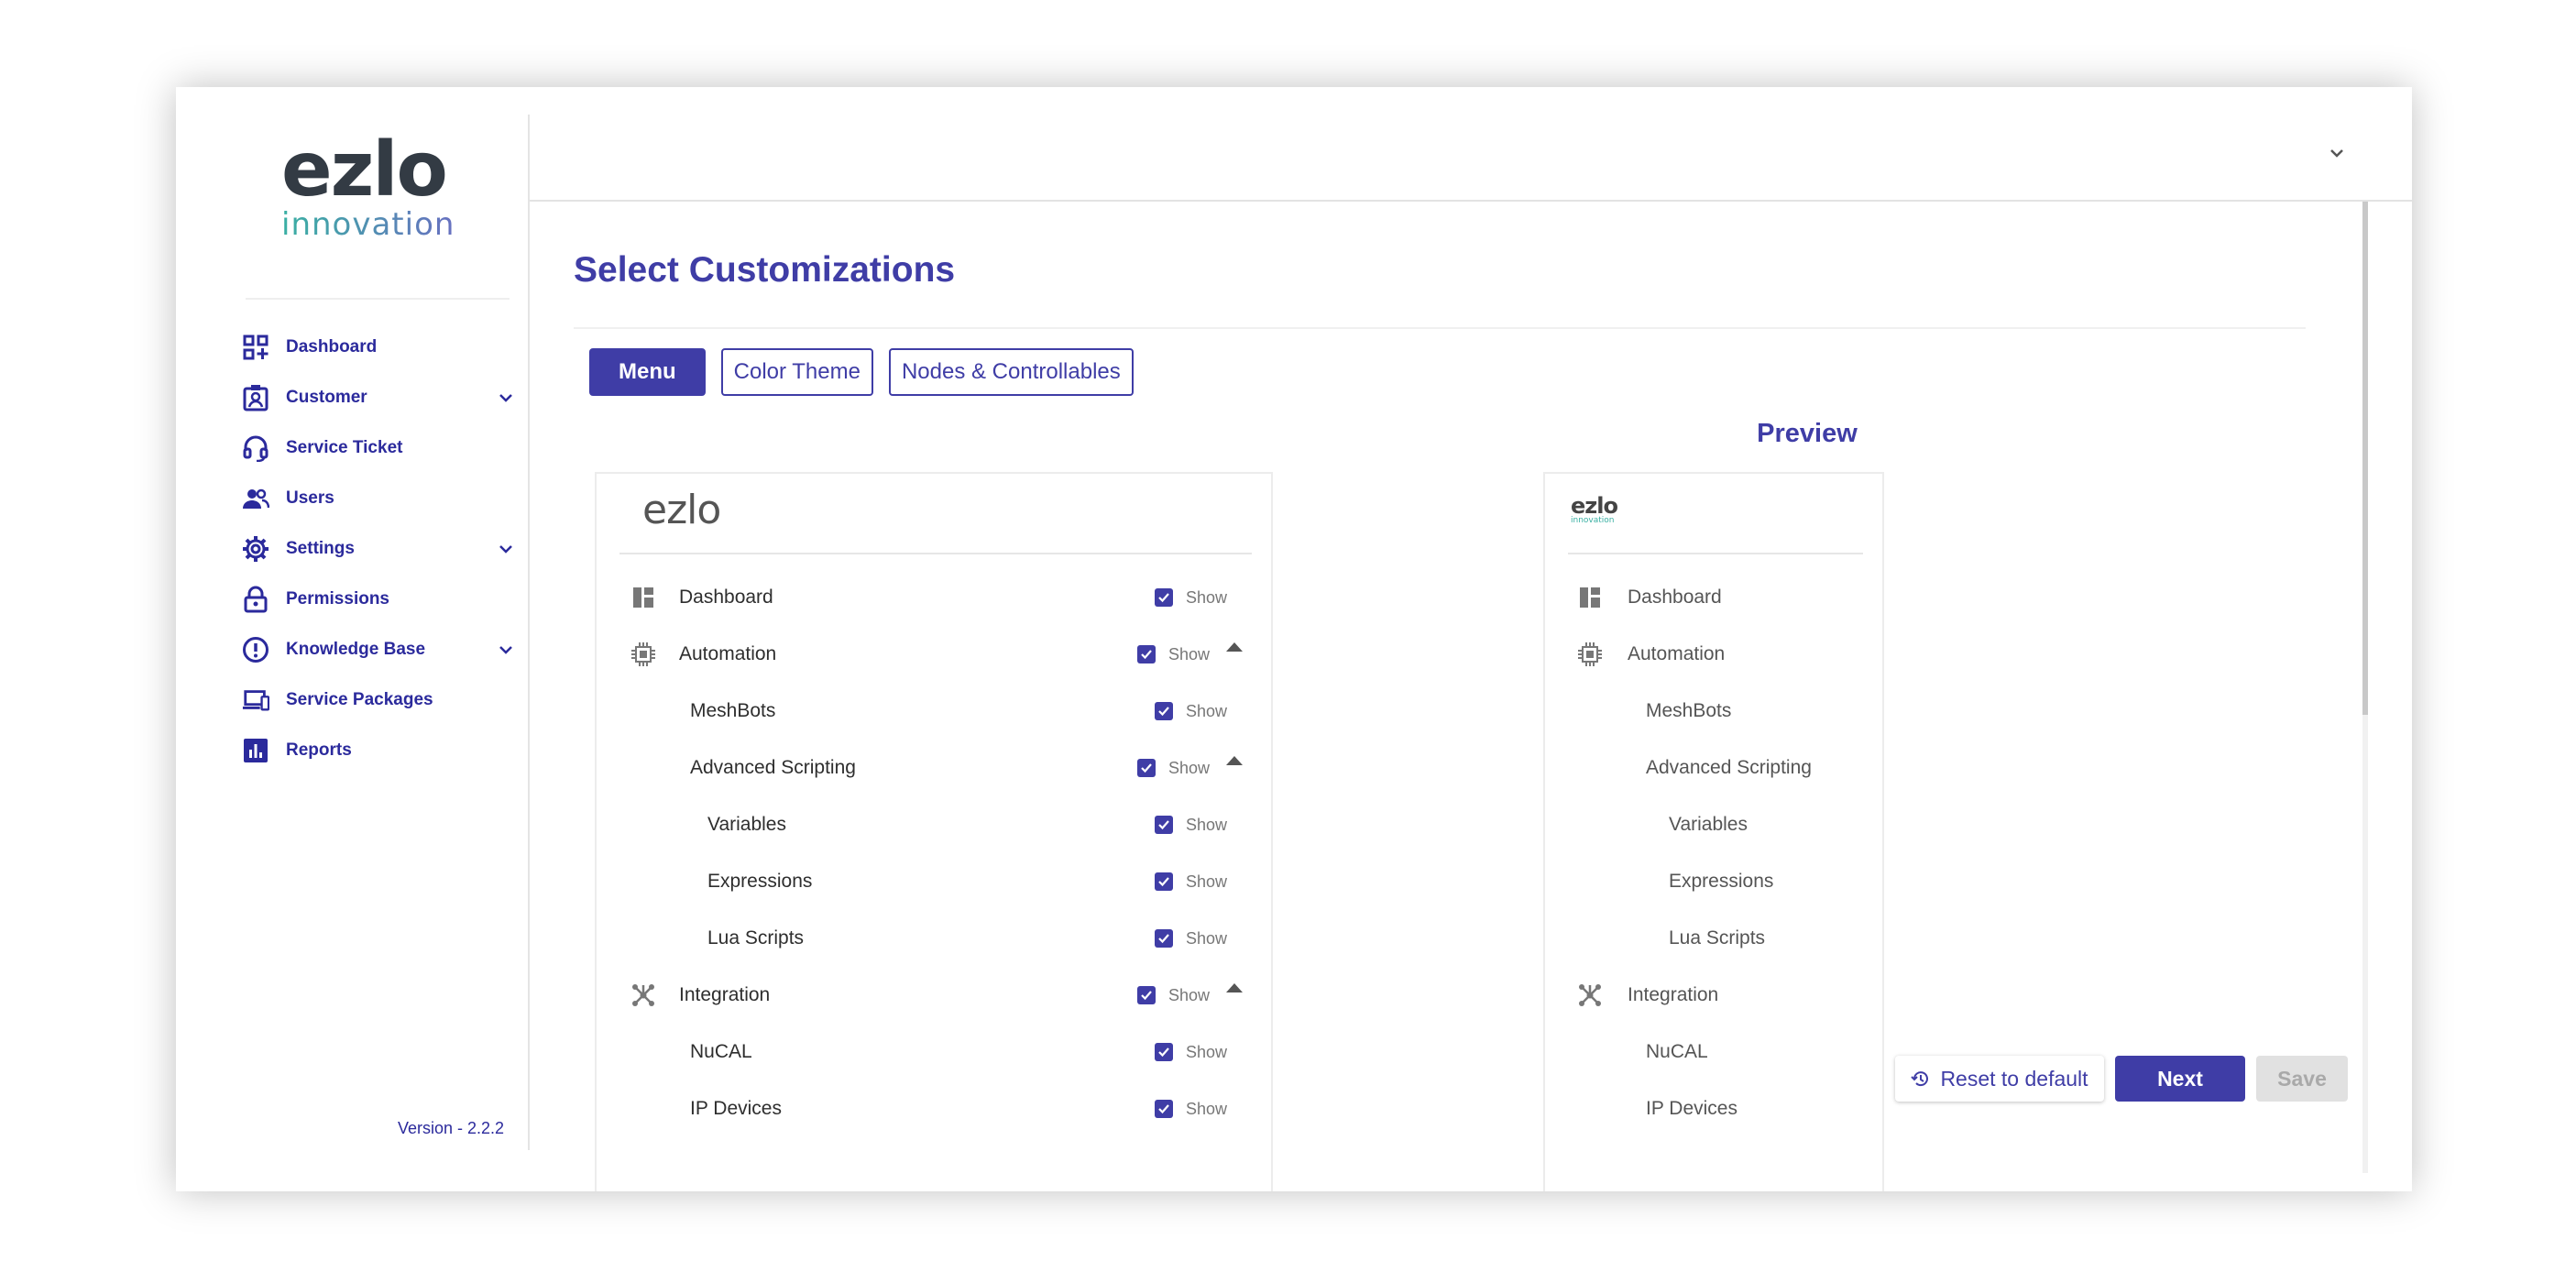 The image size is (2576, 1272). What do you see at coordinates (451, 1128) in the screenshot?
I see `version-label: Version - 2.2.2` at bounding box center [451, 1128].